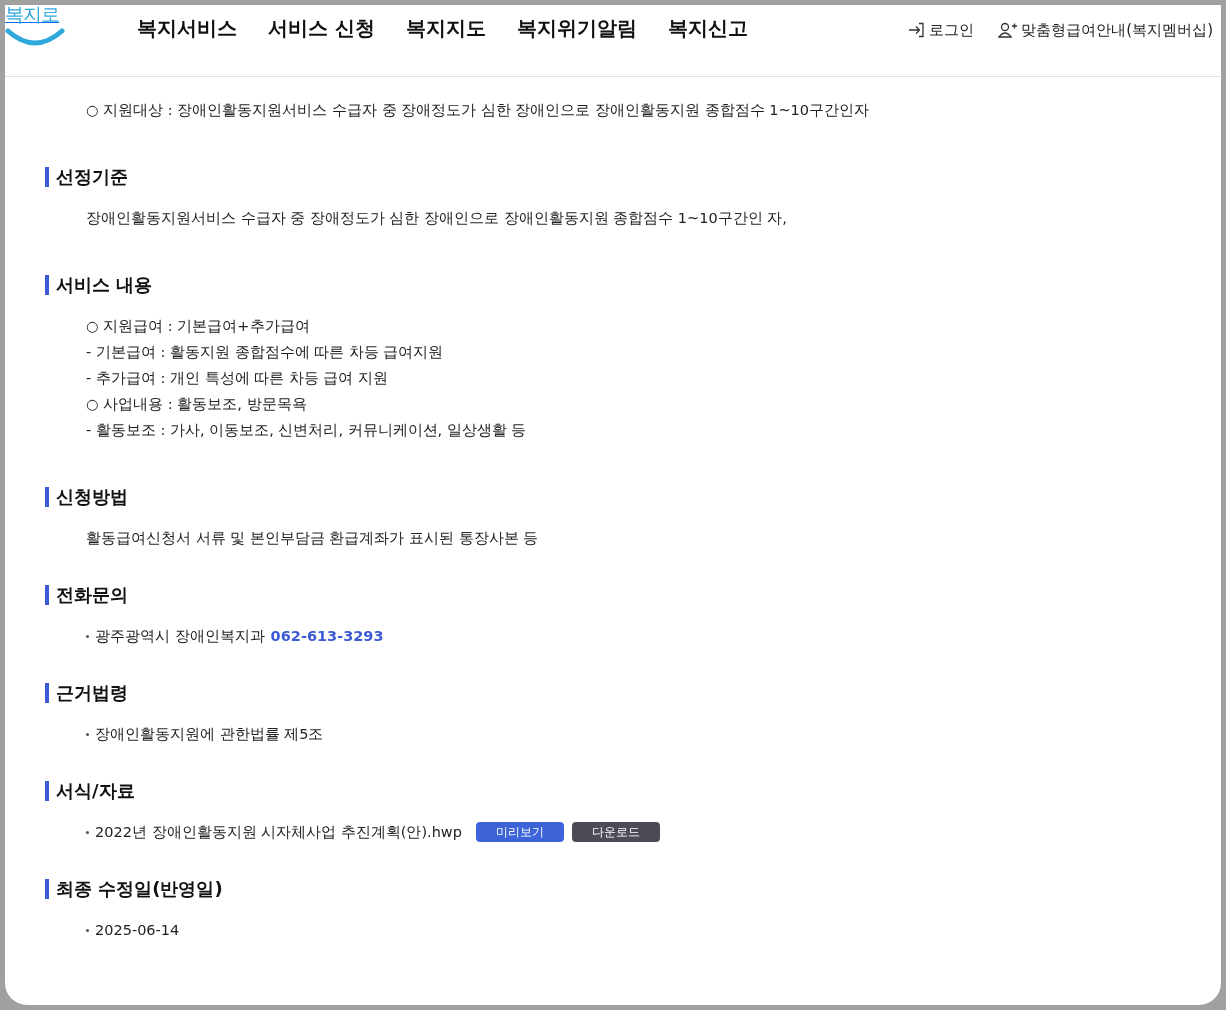  What do you see at coordinates (86, 177) in the screenshot?
I see `section-title: 선정기준` at bounding box center [86, 177].